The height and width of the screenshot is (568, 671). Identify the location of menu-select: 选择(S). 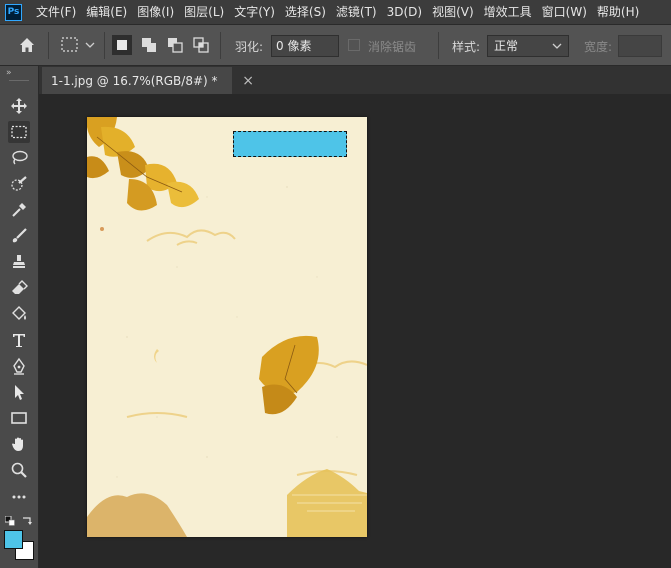
(305, 12).